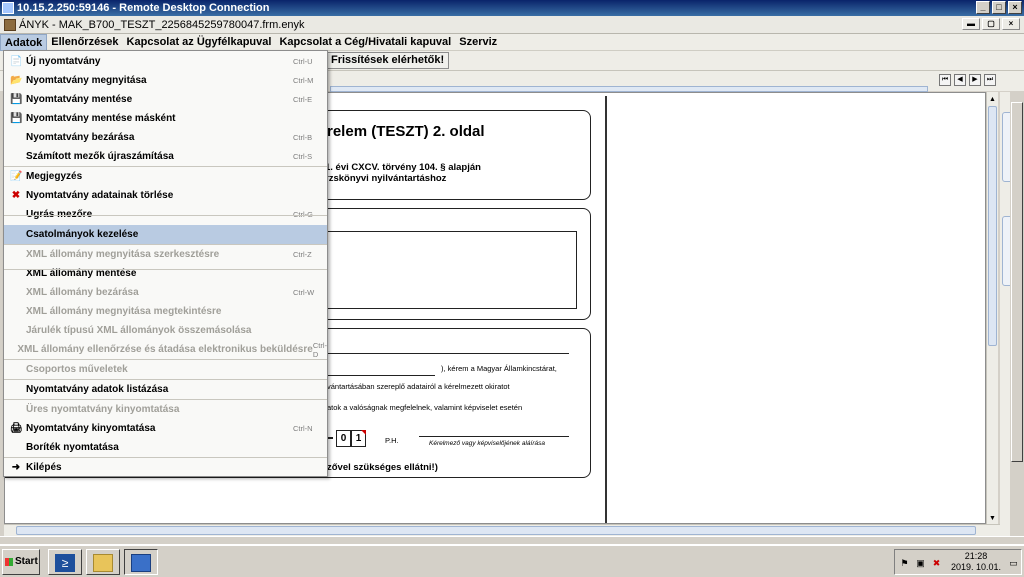  I want to click on menu-item-label: Nyomtatvány adatainak törlése, so click(100, 195).